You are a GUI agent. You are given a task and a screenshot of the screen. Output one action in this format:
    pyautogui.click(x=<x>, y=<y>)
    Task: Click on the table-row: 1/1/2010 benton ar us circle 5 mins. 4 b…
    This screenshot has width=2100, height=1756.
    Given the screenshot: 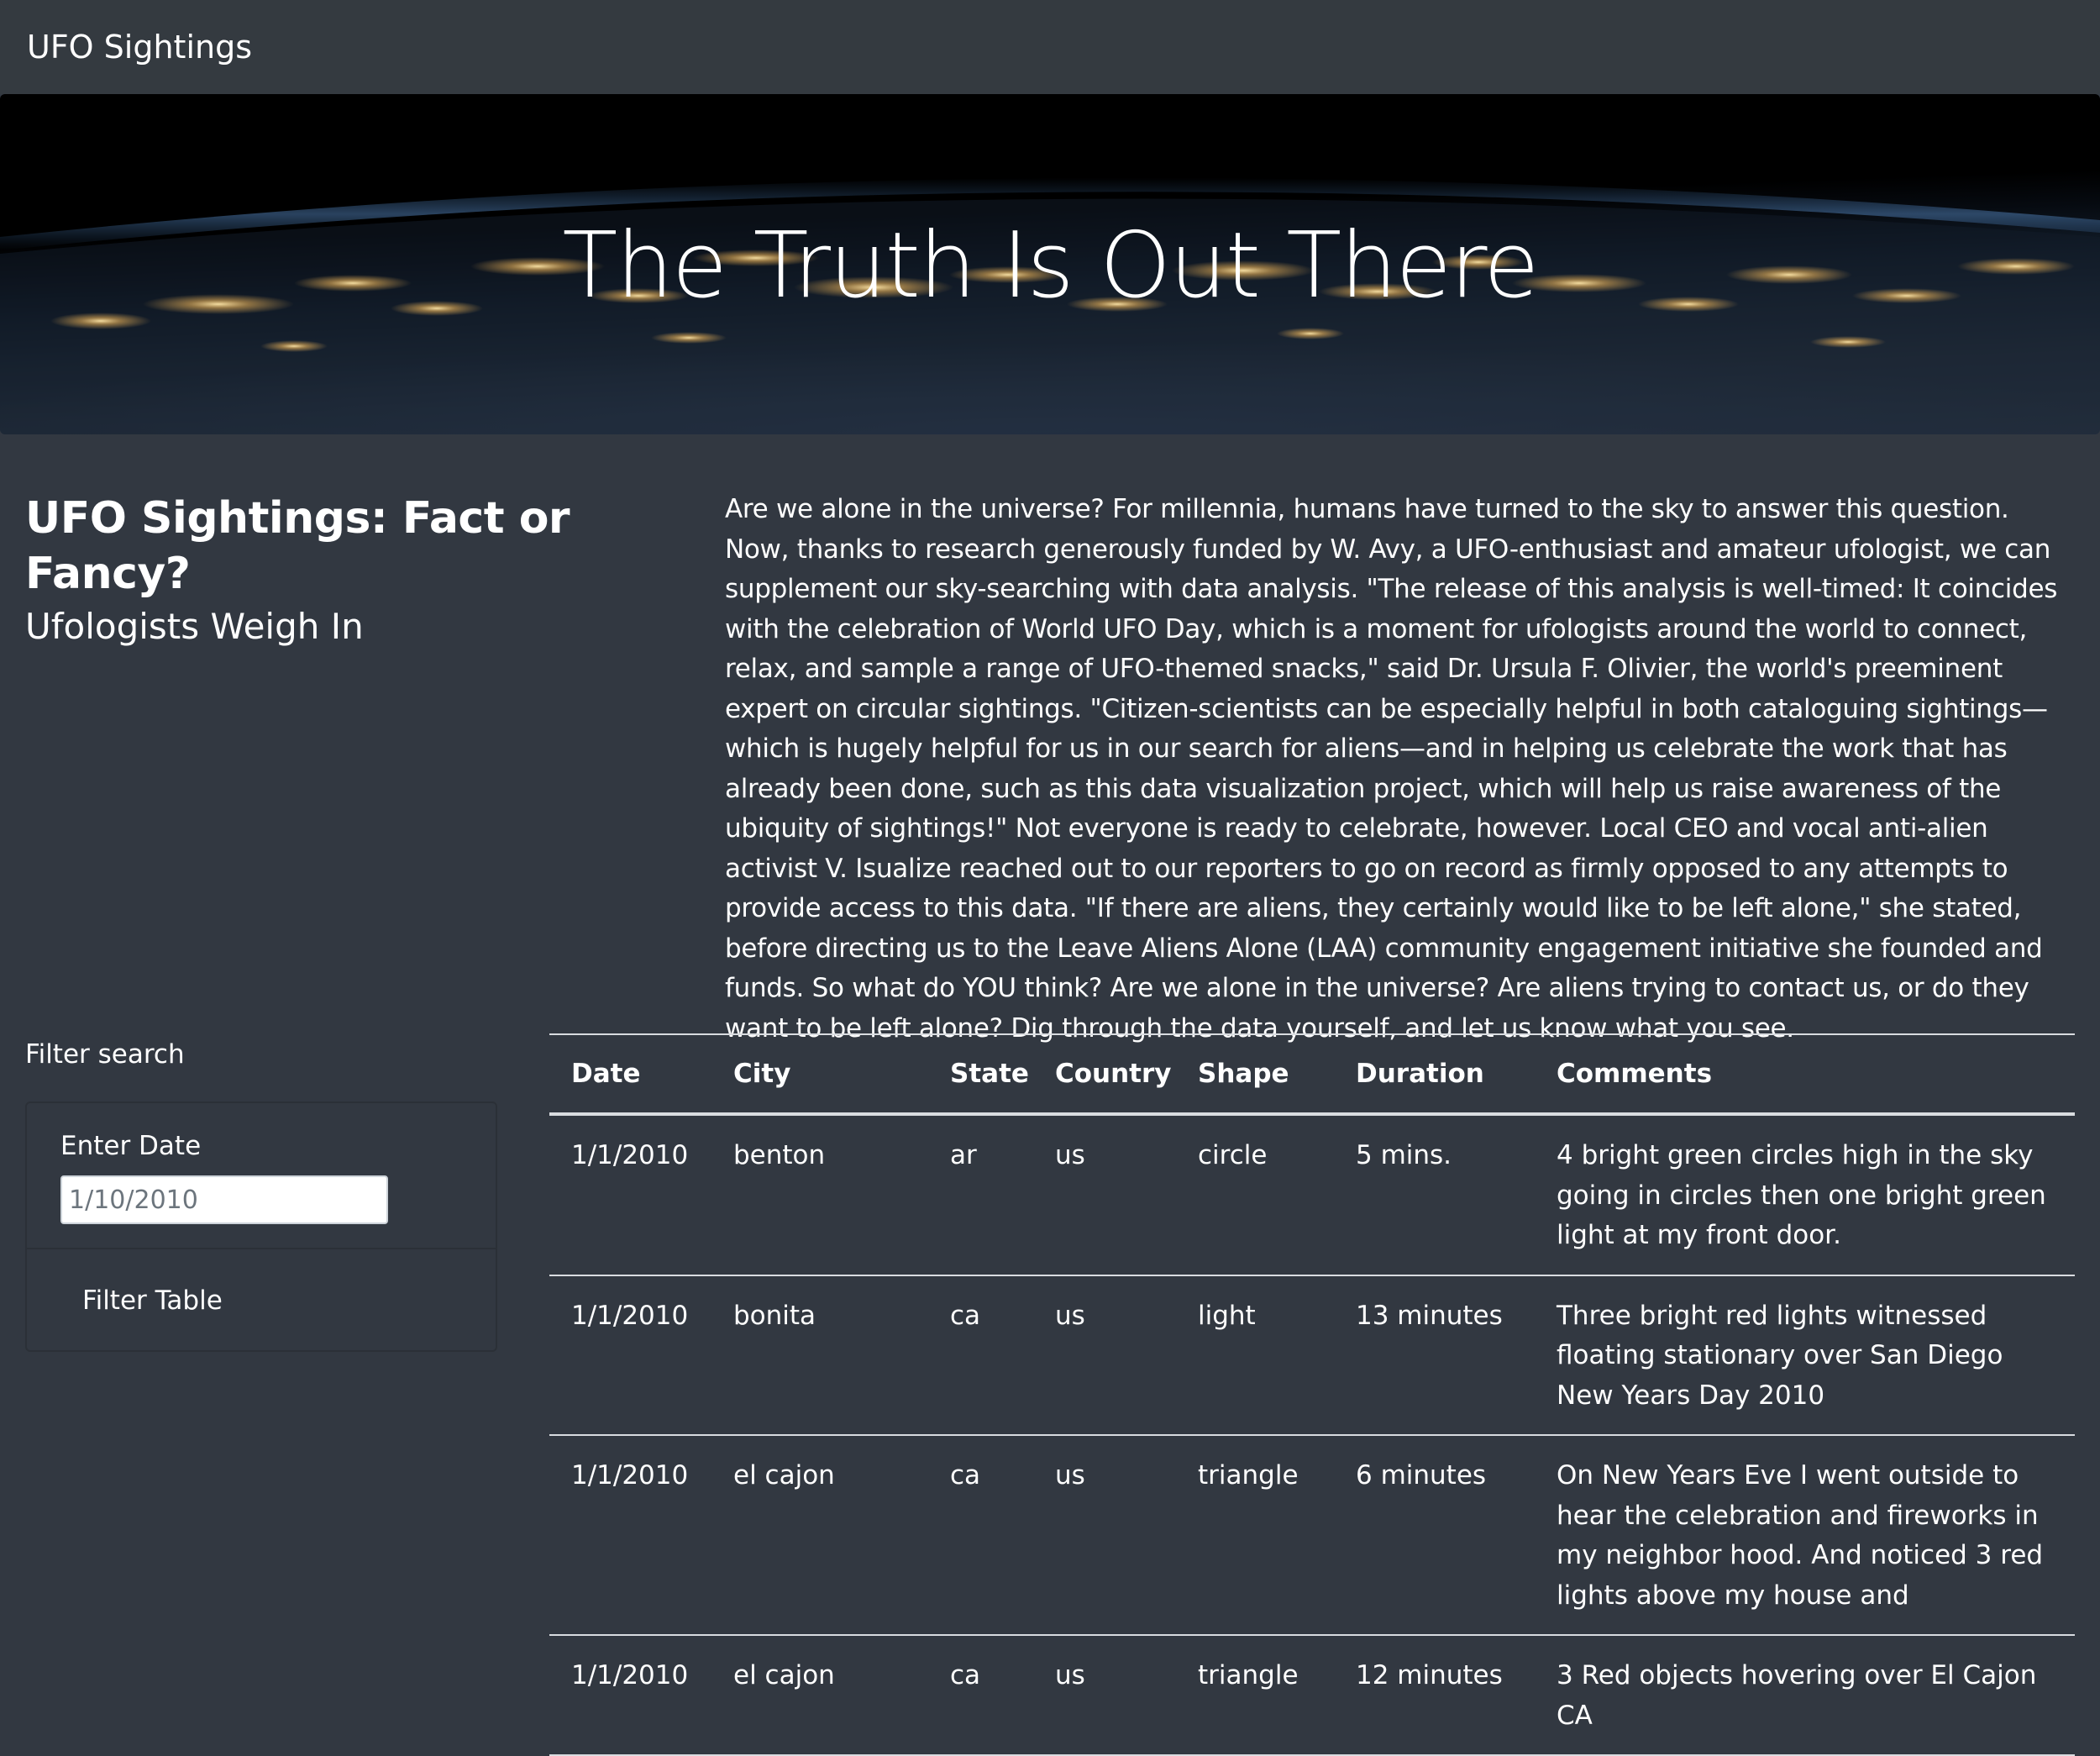 What is the action you would take?
    pyautogui.click(x=1312, y=1195)
    